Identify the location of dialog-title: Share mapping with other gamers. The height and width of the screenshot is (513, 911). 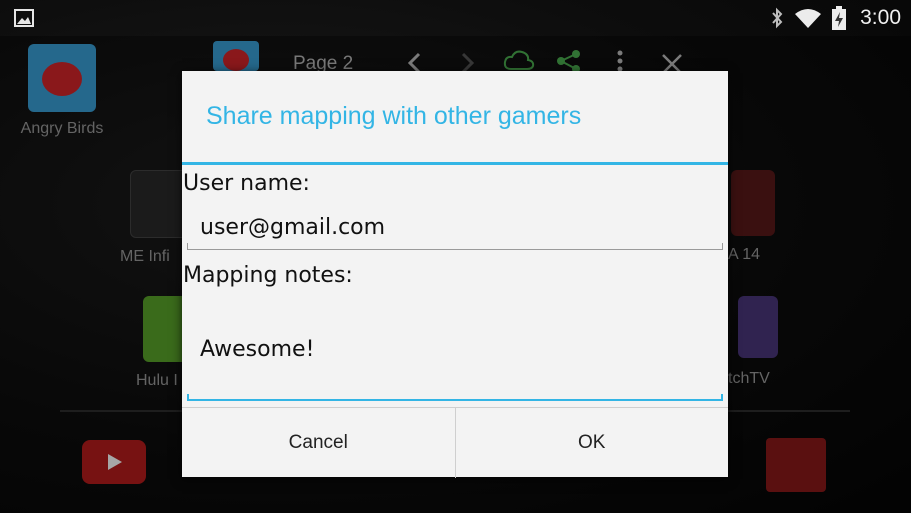
(394, 116).